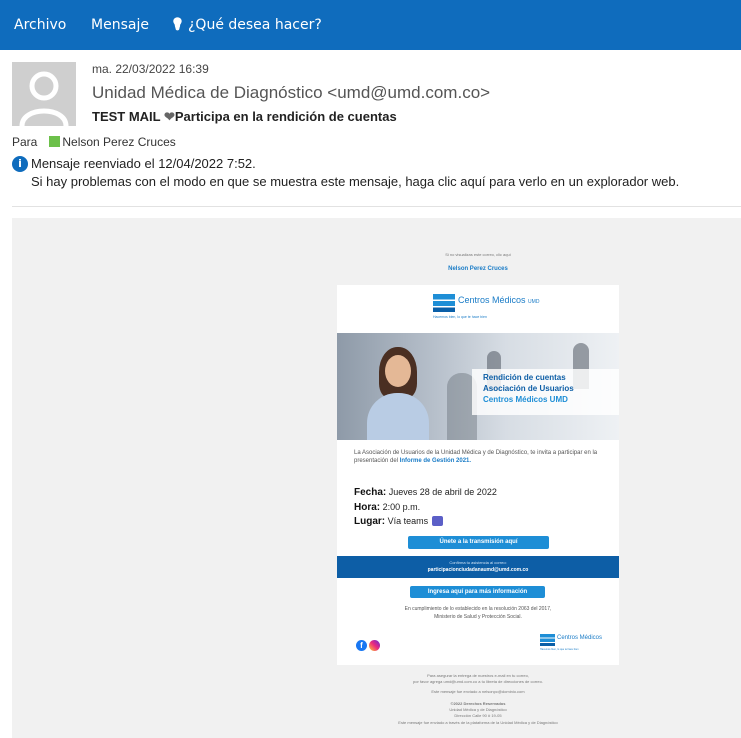 The height and width of the screenshot is (738, 741). What do you see at coordinates (118, 142) in the screenshot?
I see `recipient-name: Nelson Perez Cruces` at bounding box center [118, 142].